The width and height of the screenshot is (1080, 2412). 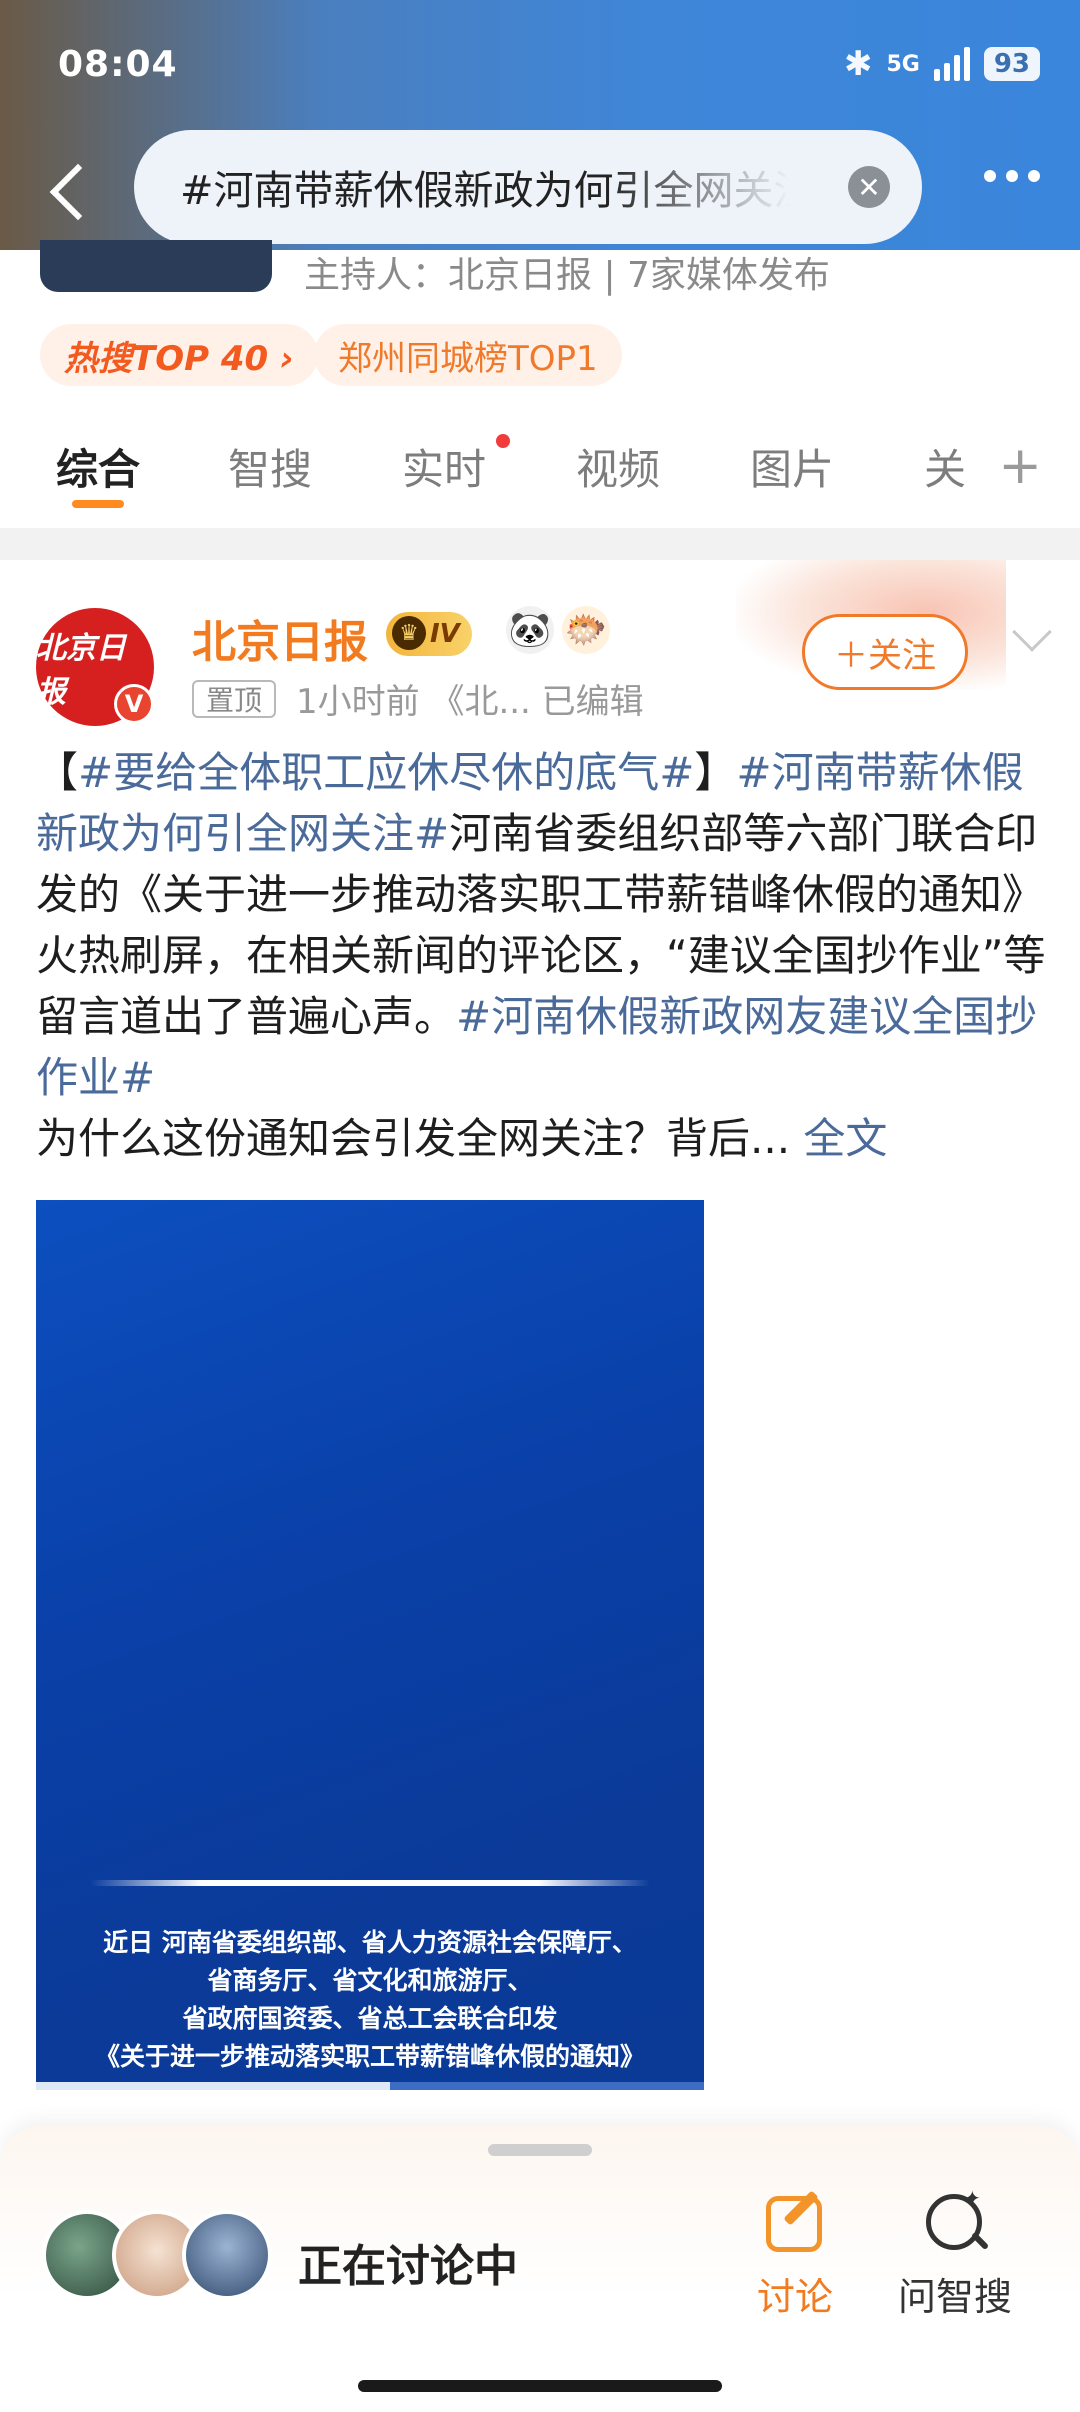 What do you see at coordinates (951, 64) in the screenshot?
I see `signal-icon` at bounding box center [951, 64].